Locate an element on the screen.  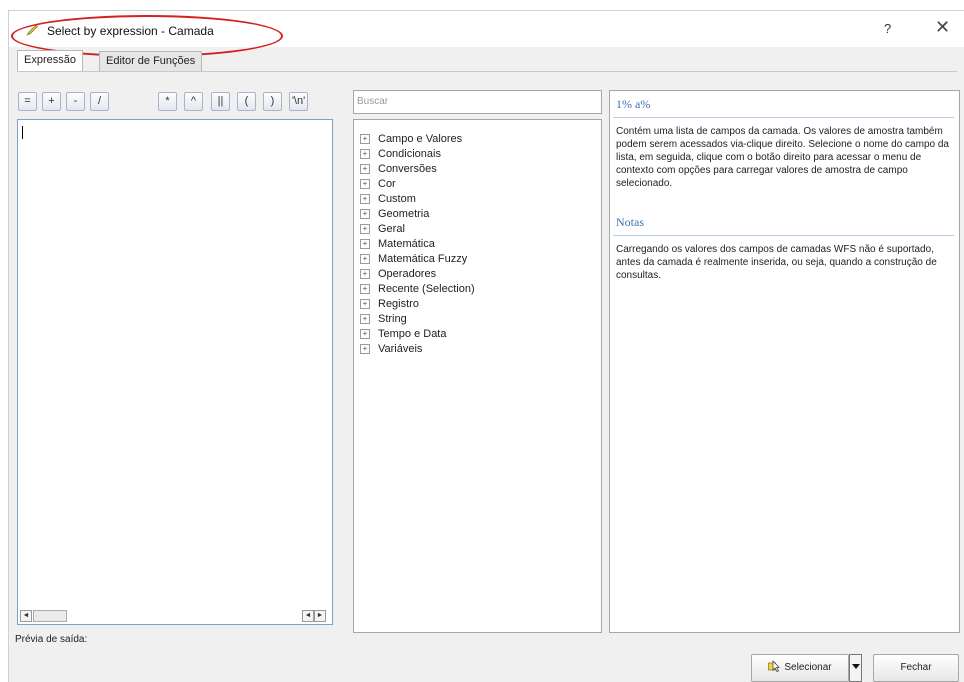
title-bar: Select by expression - Camada ? ✕ is located at coordinates (486, 34).